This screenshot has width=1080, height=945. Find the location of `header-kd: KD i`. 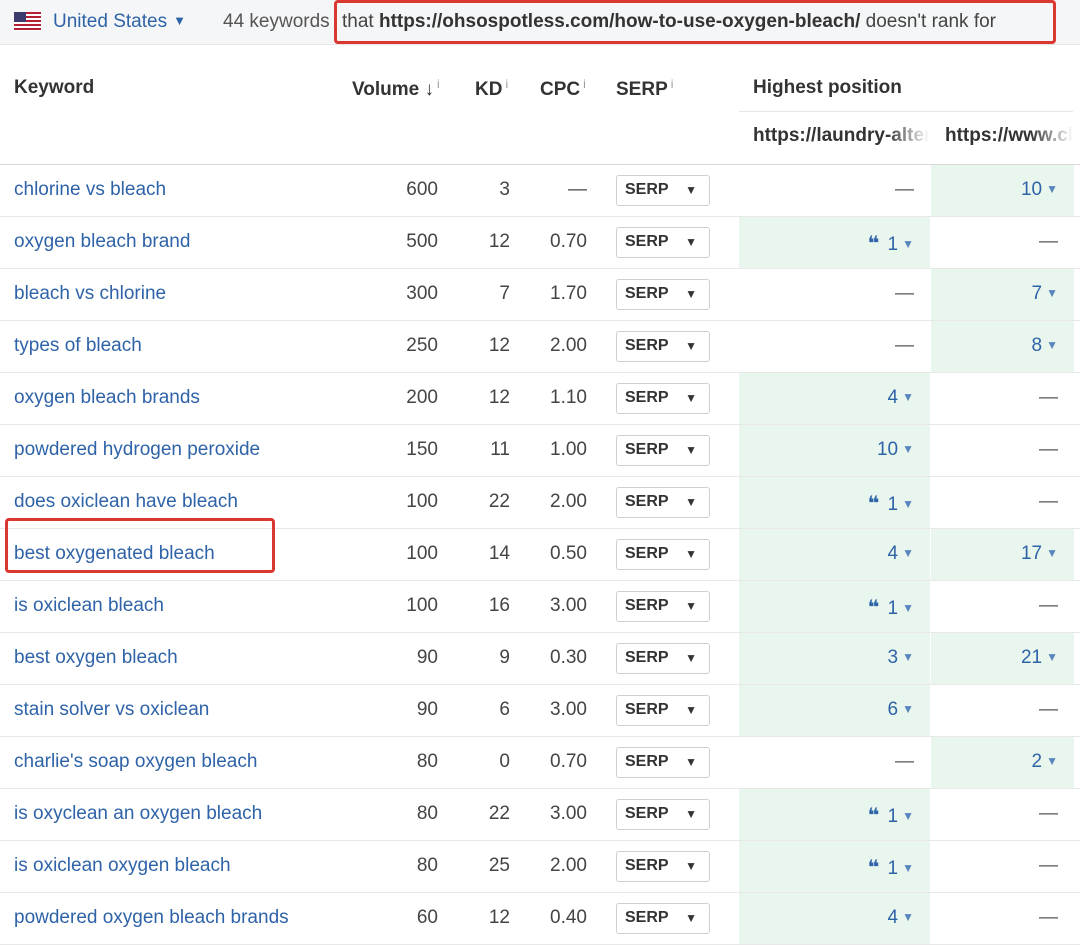

header-kd: KD i is located at coordinates (491, 89).